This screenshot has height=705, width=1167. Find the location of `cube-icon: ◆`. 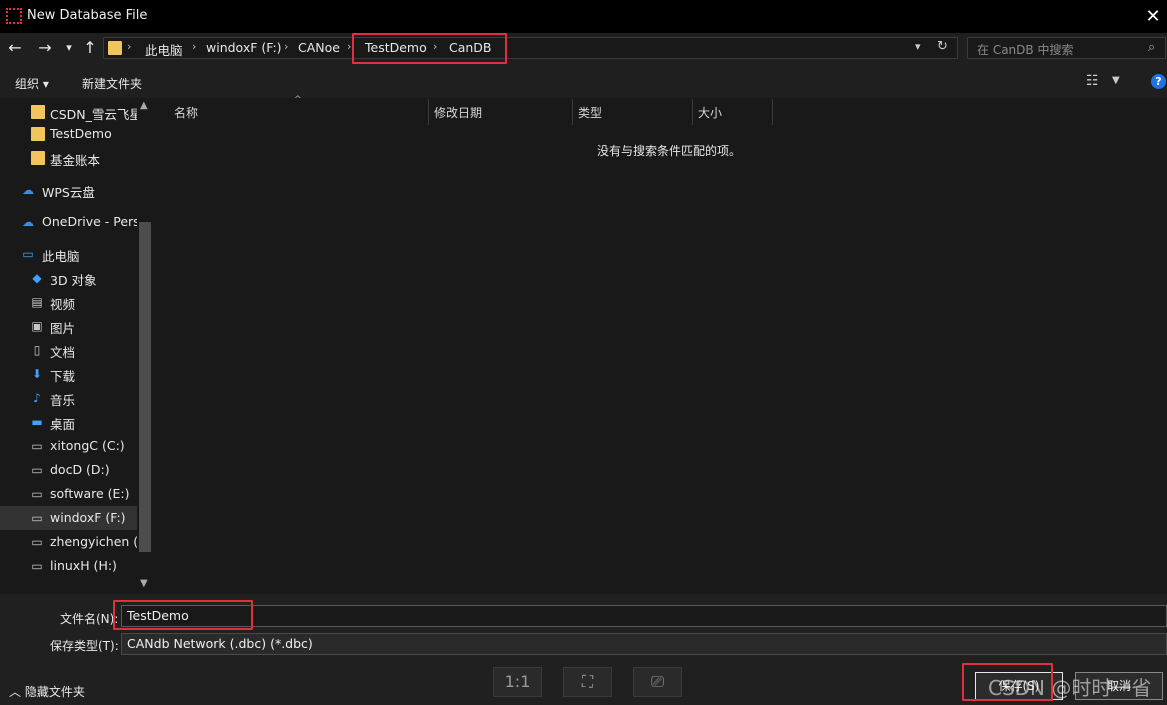

cube-icon: ◆ is located at coordinates (37, 278).